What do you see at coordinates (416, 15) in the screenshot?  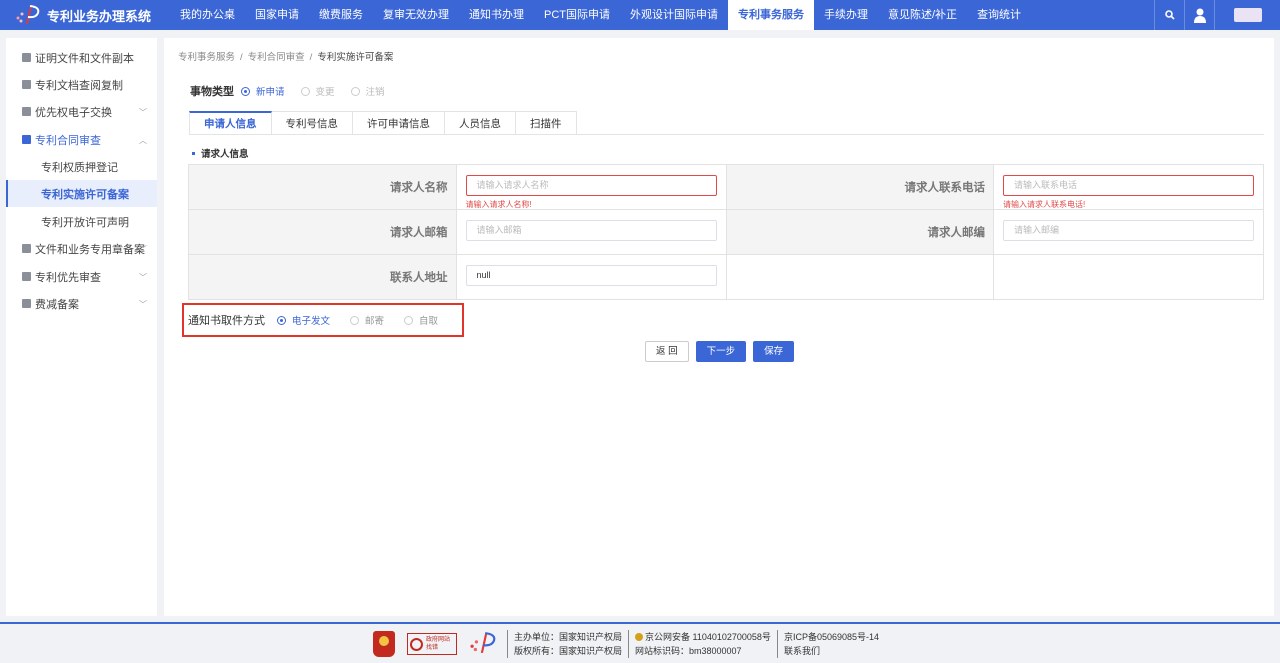 I see `nav-reexamination: 复审无效办理` at bounding box center [416, 15].